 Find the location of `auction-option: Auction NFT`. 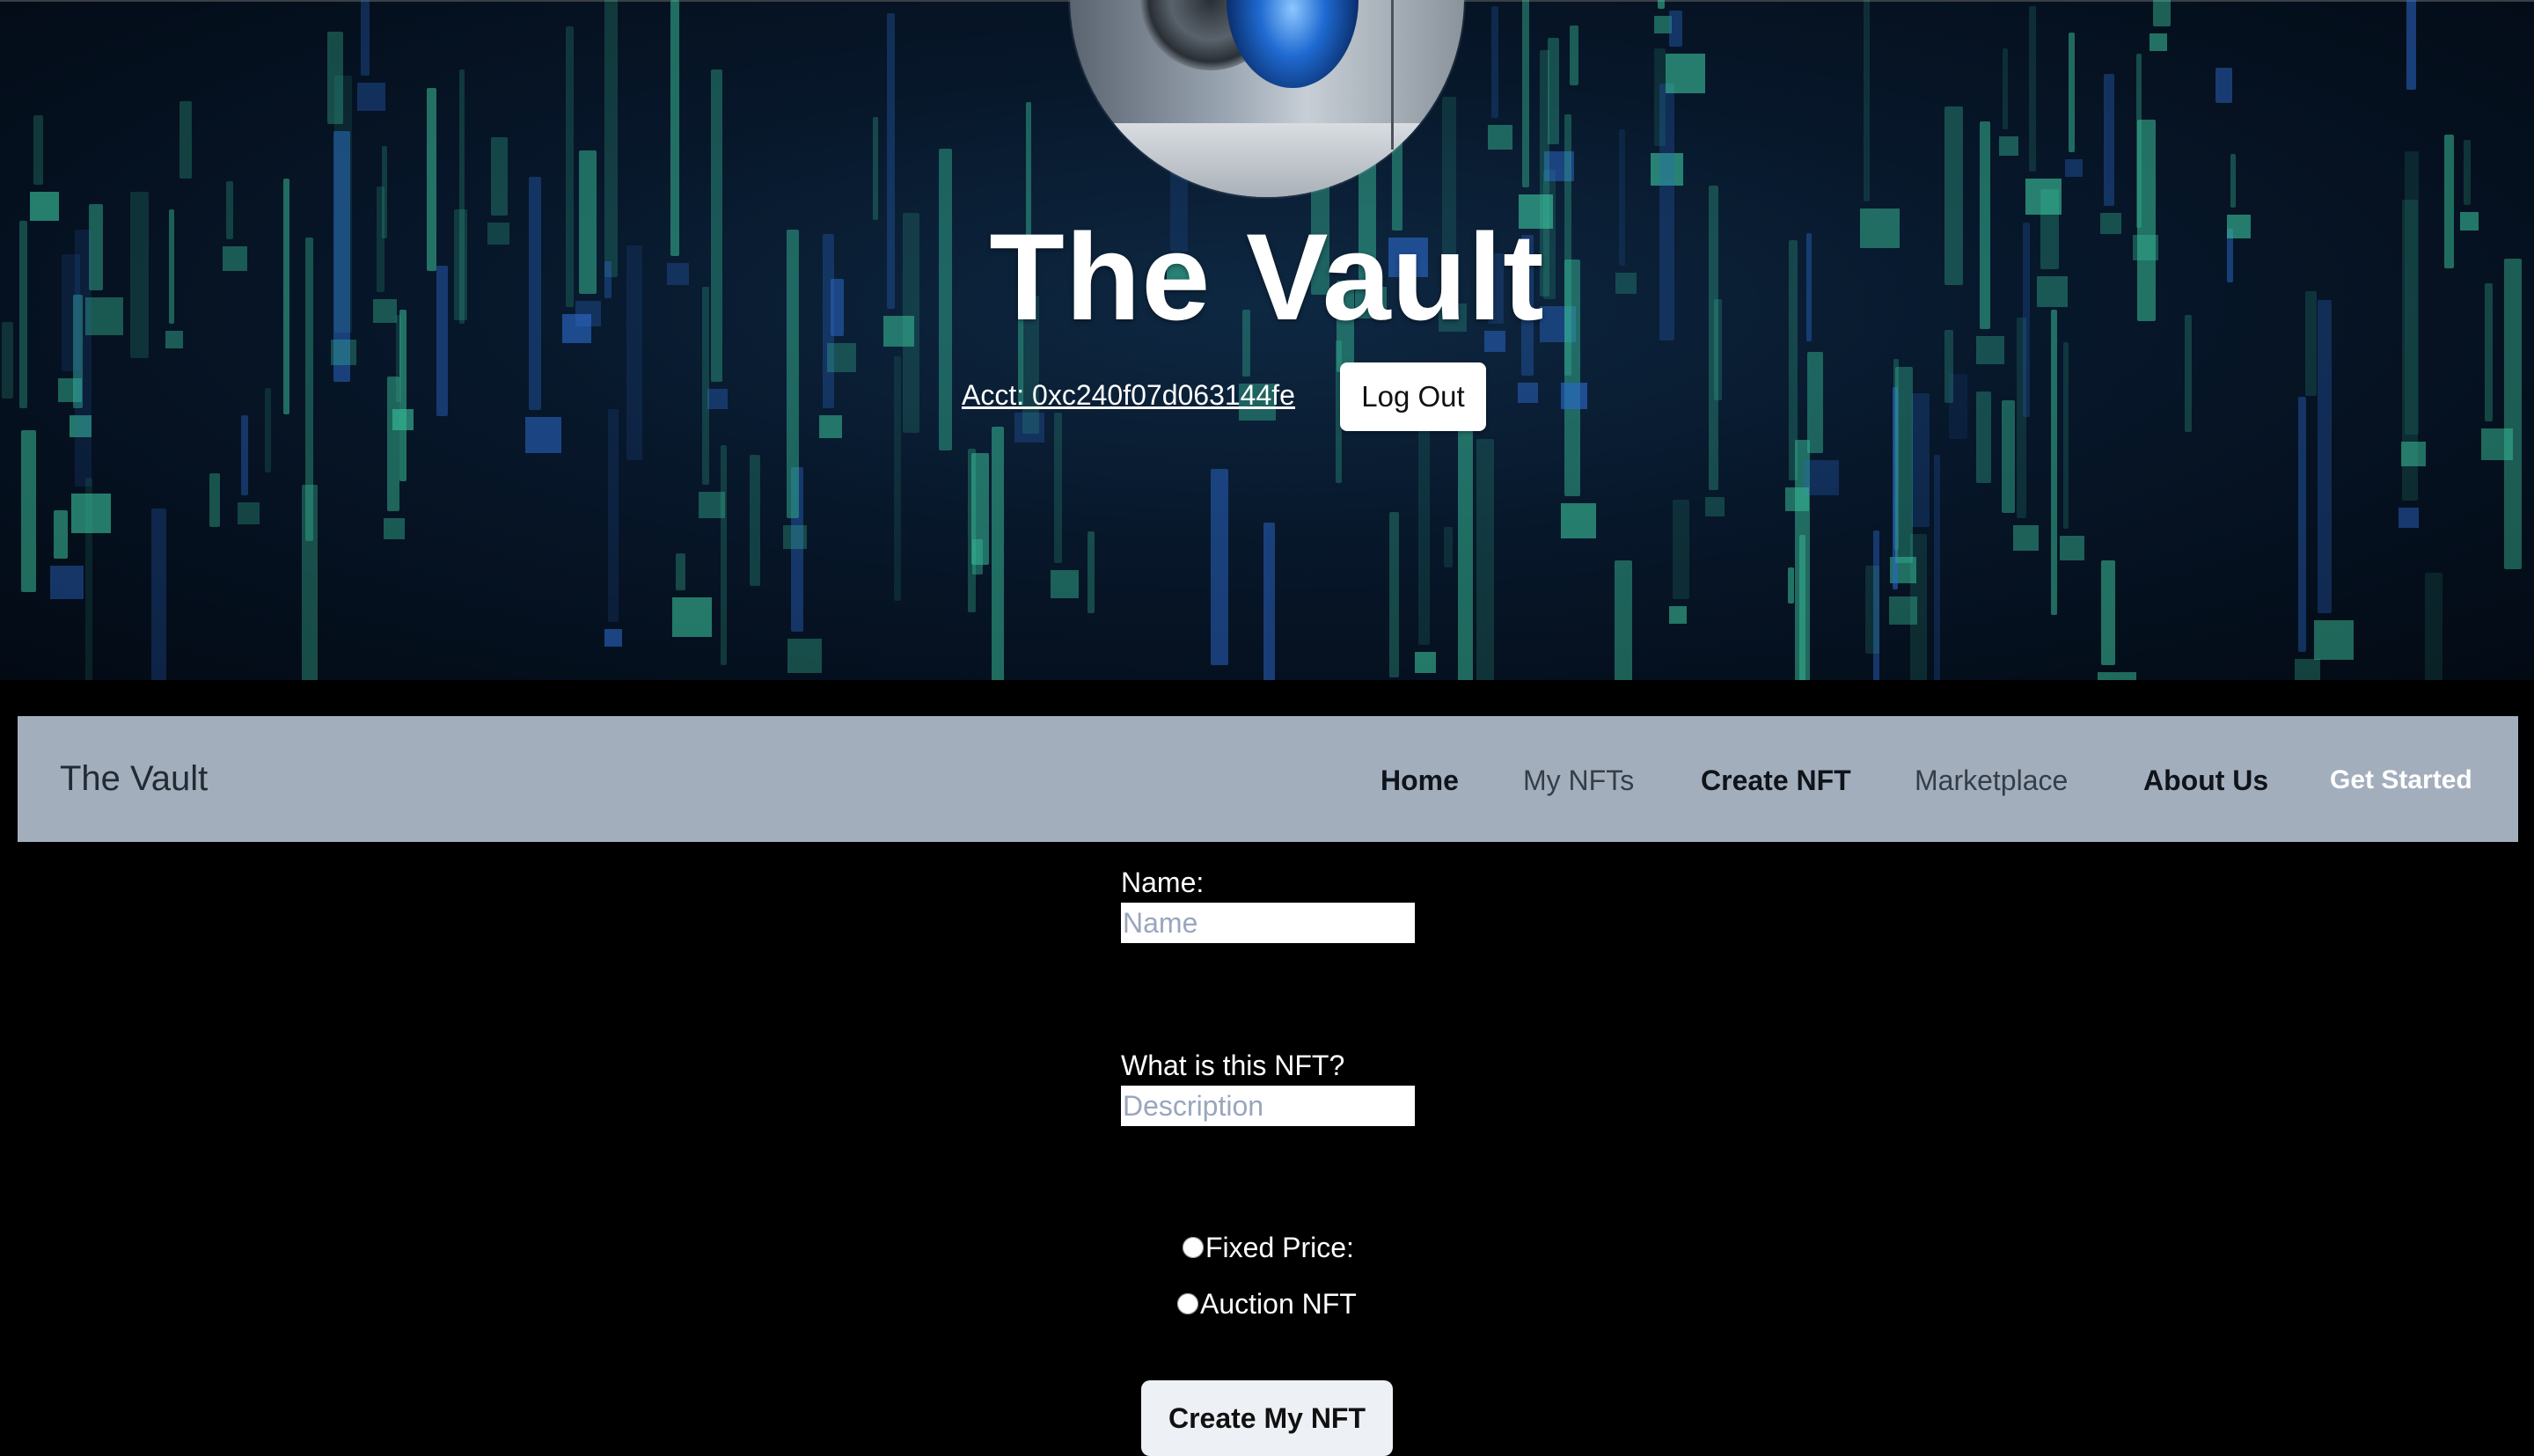

auction-option: Auction NFT is located at coordinates (1267, 1303).